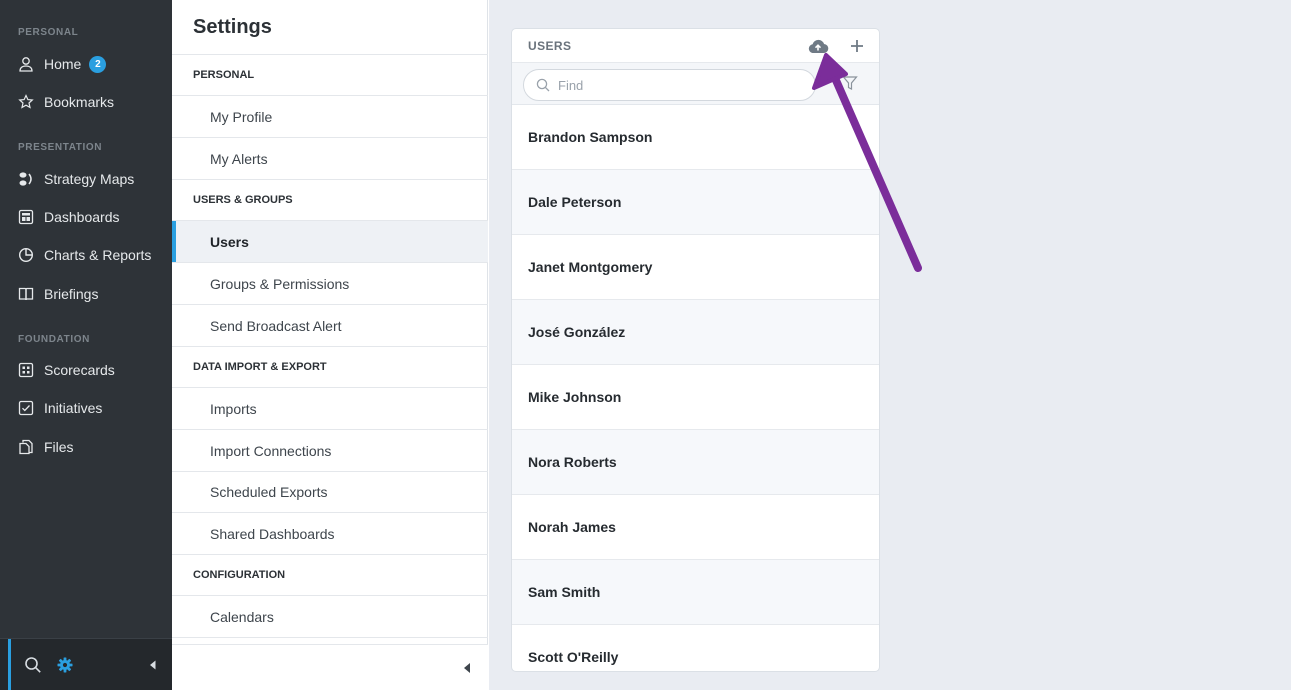 This screenshot has width=1291, height=690. Describe the element at coordinates (153, 665) in the screenshot. I see `collapse-nav-icon` at that location.